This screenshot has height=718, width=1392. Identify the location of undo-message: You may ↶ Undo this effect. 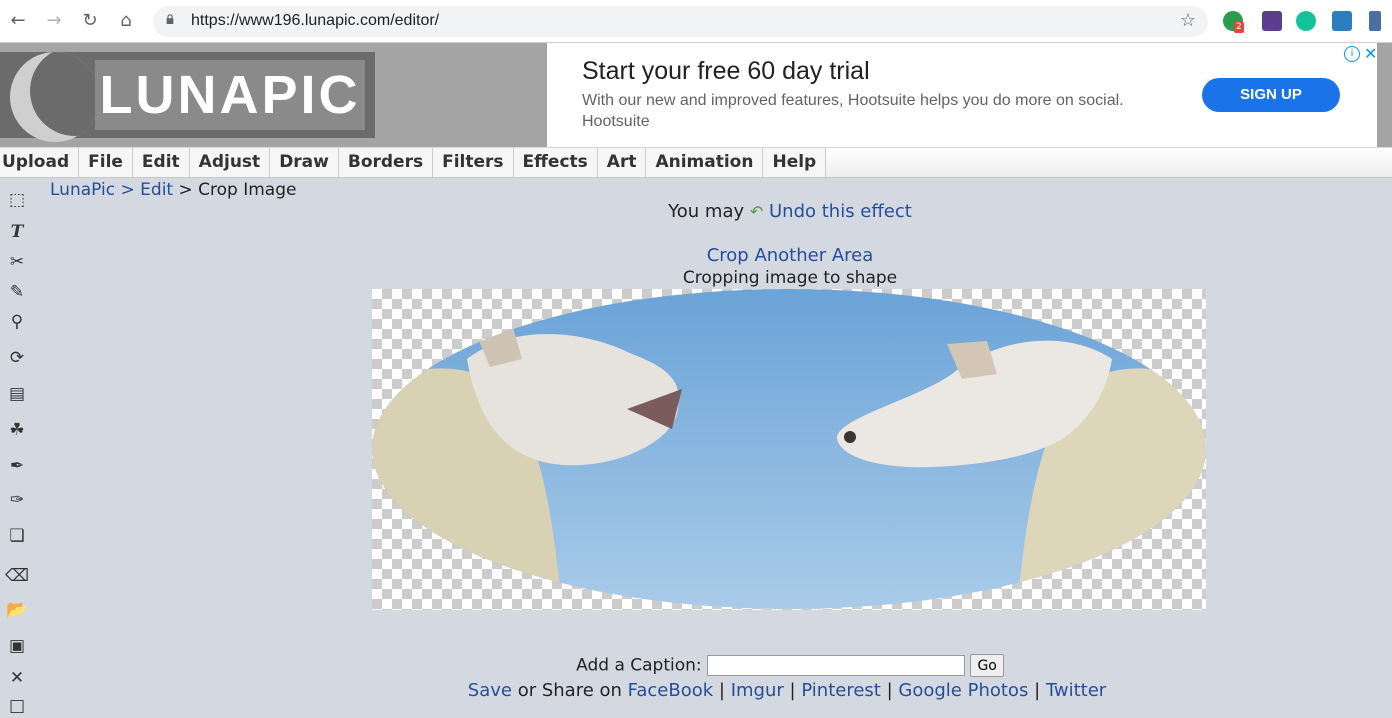
(696, 211).